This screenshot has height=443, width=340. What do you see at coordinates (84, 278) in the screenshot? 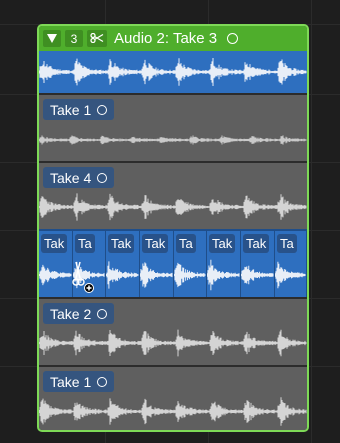
I see `scissors-add-cursor-icon` at bounding box center [84, 278].